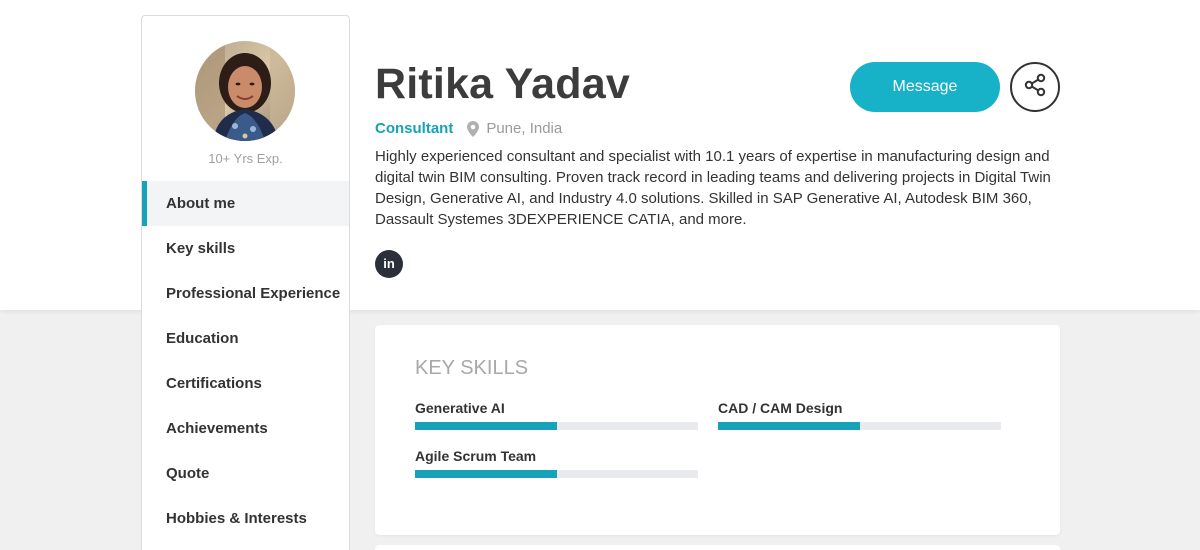 This screenshot has width=1200, height=550. What do you see at coordinates (389, 264) in the screenshot?
I see `linkedin-icon: in` at bounding box center [389, 264].